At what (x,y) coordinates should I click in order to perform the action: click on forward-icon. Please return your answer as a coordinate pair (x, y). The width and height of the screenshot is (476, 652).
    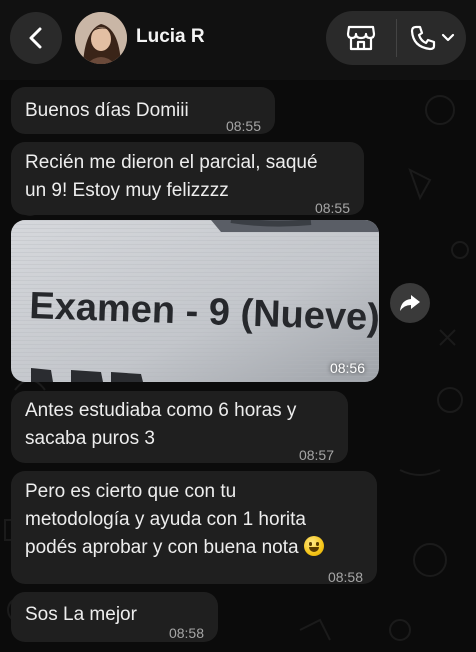
    Looking at the image, I should click on (410, 303).